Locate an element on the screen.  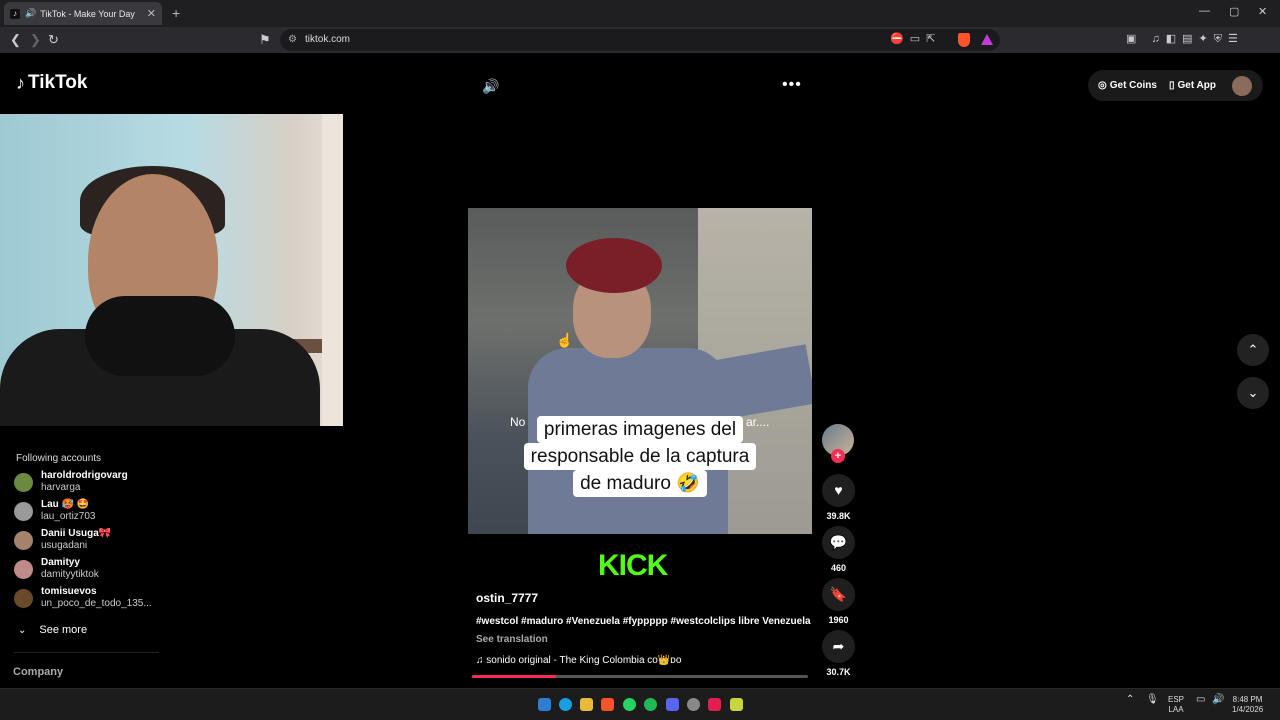
caption-line: responsable de la captura is located at coordinates (640, 456).